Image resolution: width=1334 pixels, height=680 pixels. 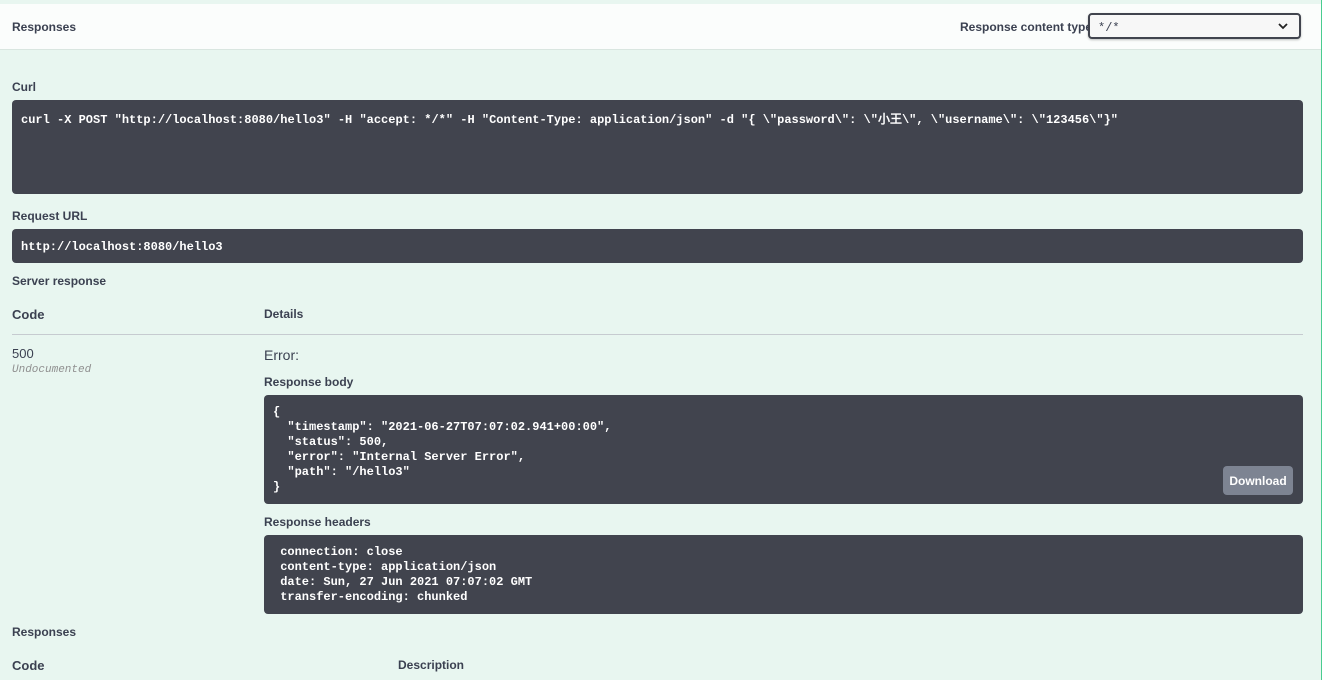 I want to click on response-code: 500, so click(x=23, y=353).